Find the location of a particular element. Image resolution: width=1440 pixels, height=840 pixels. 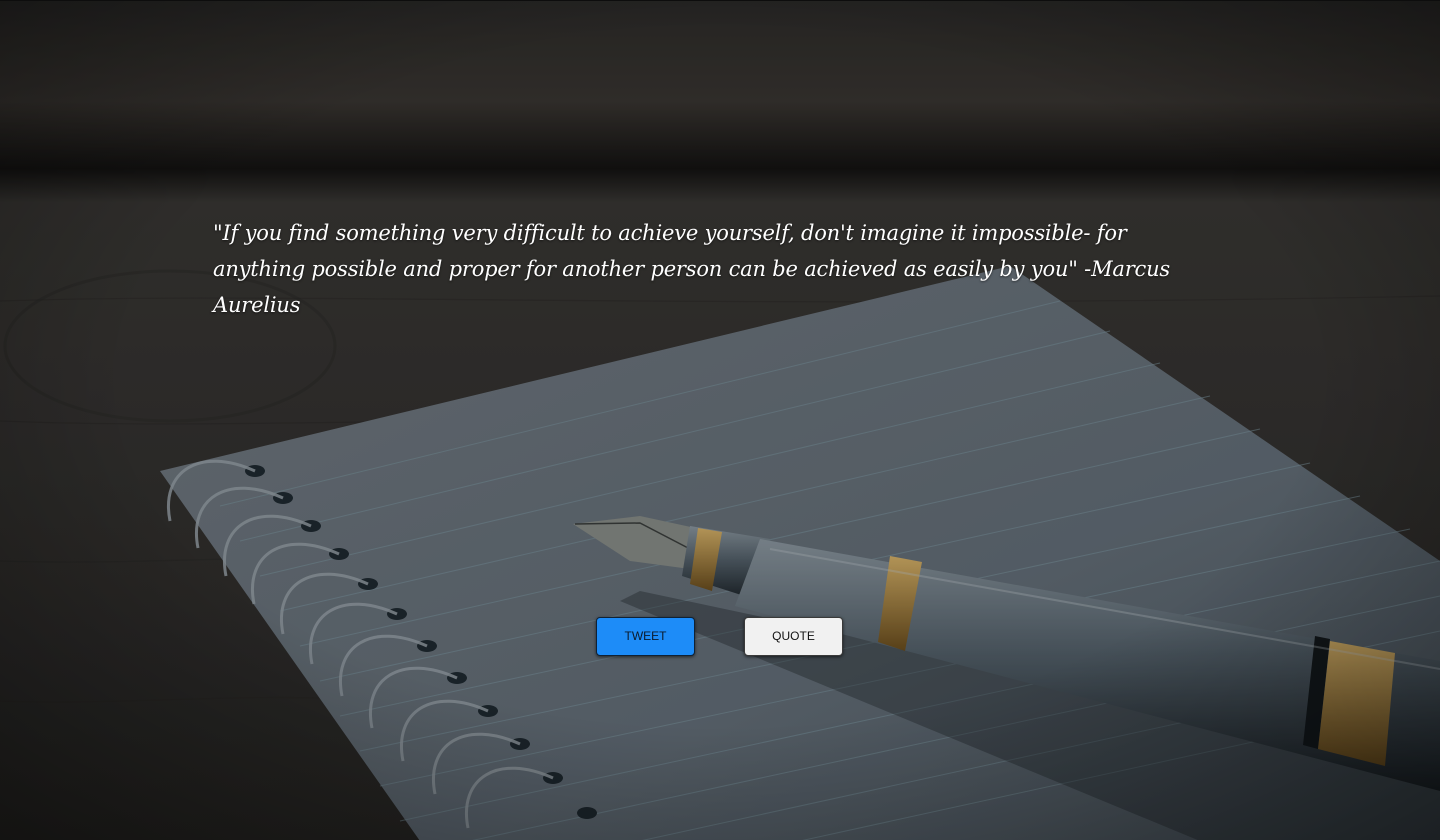

new-quote-button: QUOTE is located at coordinates (793, 636).